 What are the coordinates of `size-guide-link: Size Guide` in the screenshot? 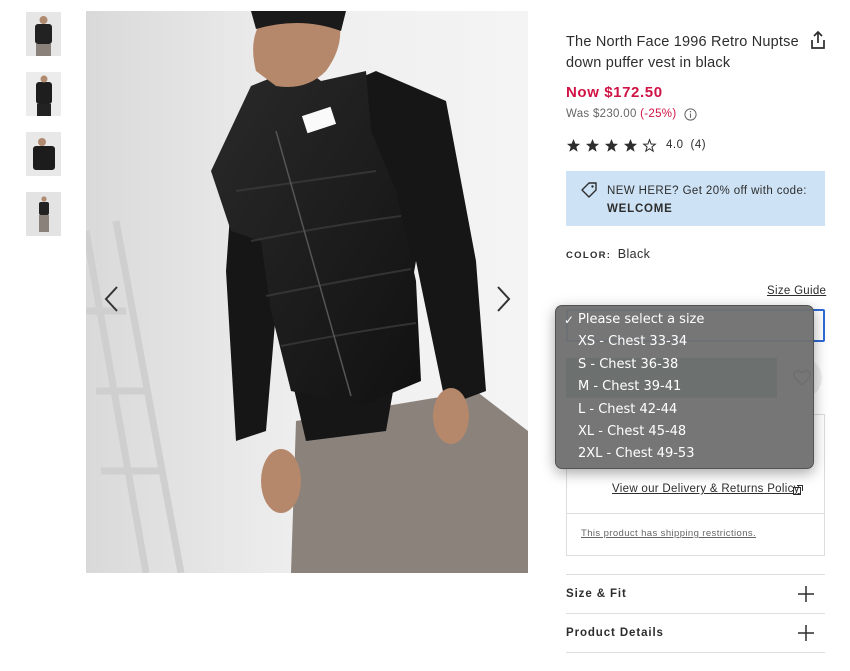 It's located at (796, 291).